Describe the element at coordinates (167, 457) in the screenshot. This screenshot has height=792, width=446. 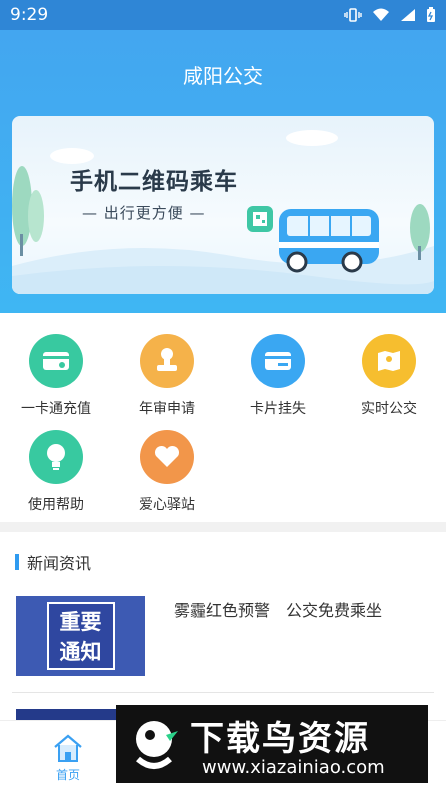
I see `heart-icon` at that location.